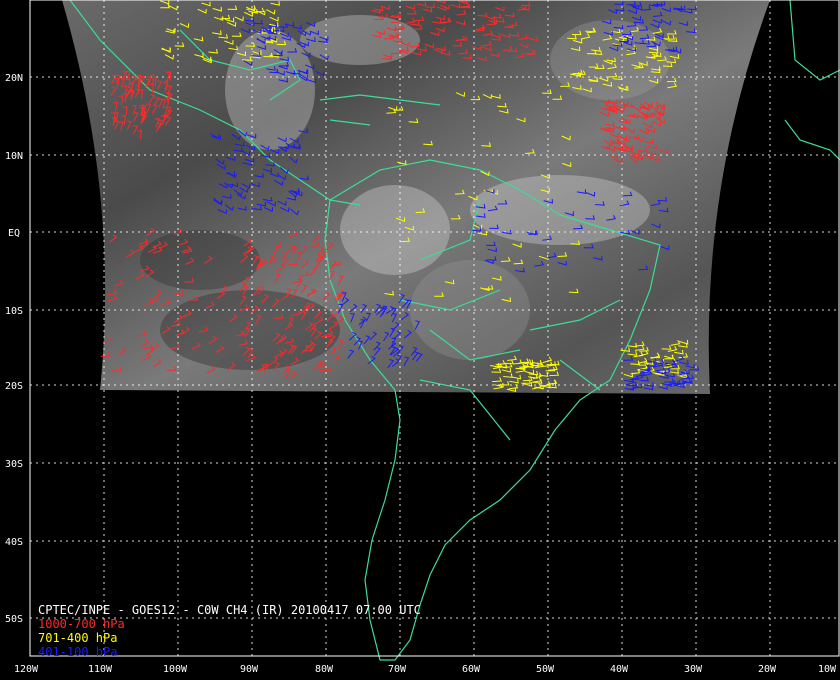 This screenshot has width=840, height=680. What do you see at coordinates (14, 156) in the screenshot?
I see `lat-label: 10N` at bounding box center [14, 156].